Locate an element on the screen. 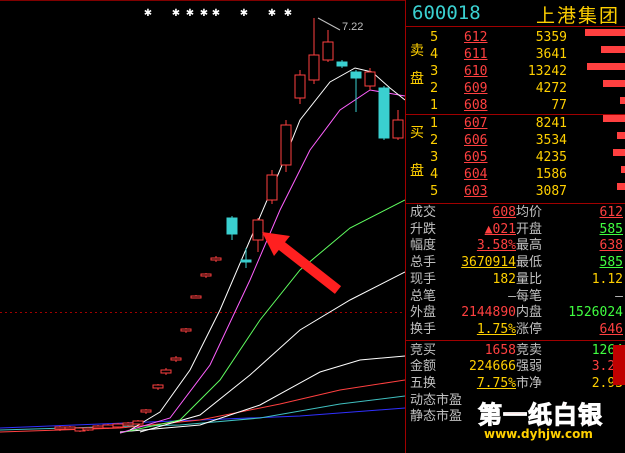  volume-indicator-bar is located at coordinates (619, 365).